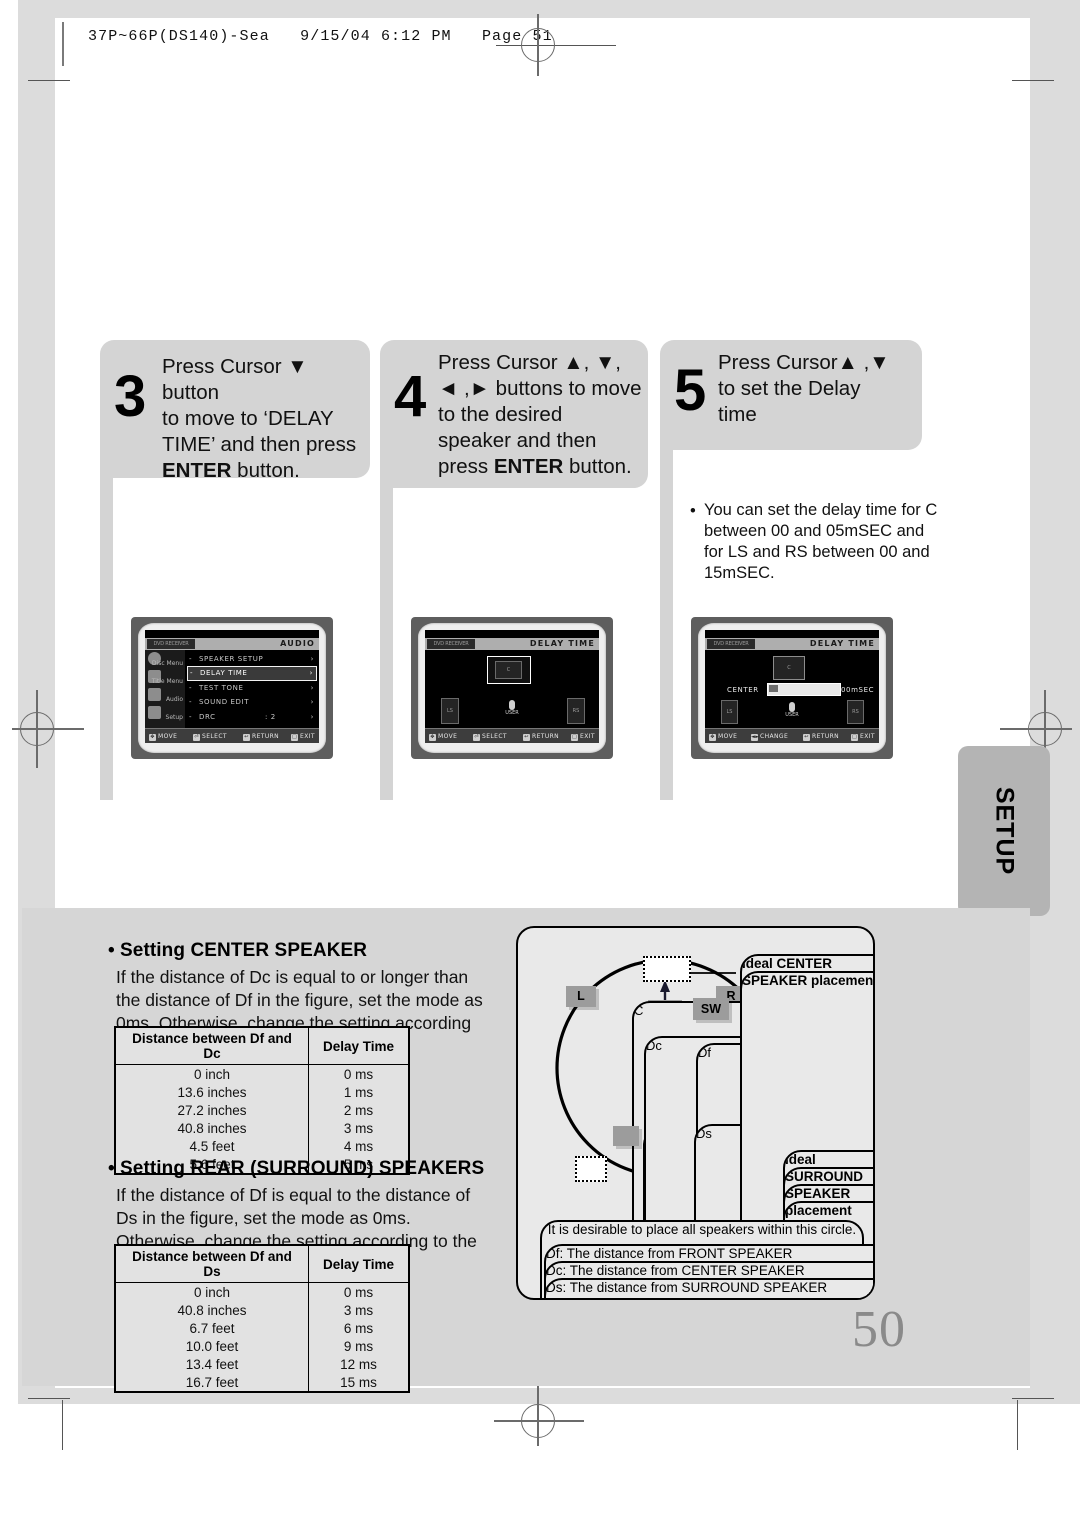 The width and height of the screenshot is (1080, 1528). Describe the element at coordinates (214, 736) in the screenshot. I see `osd-footer-label: SELECT` at that location.